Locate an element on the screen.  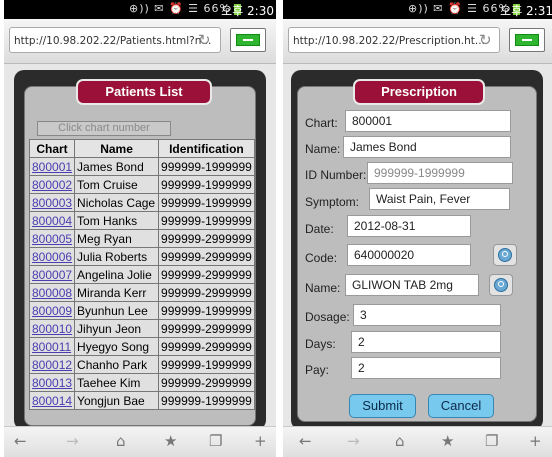
chart-number-link: 800004 is located at coordinates (52, 220).